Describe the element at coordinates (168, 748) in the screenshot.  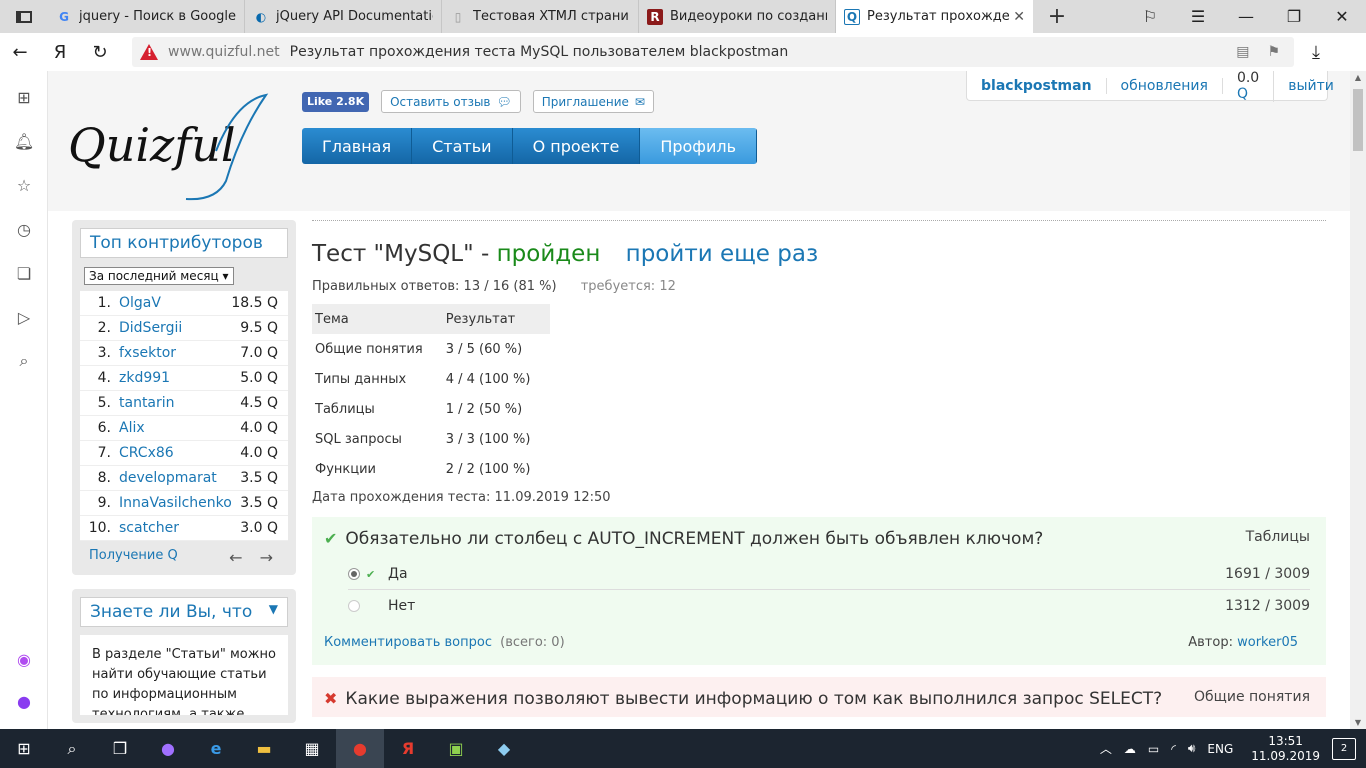
I see `alice-taskbar-icon: ●` at that location.